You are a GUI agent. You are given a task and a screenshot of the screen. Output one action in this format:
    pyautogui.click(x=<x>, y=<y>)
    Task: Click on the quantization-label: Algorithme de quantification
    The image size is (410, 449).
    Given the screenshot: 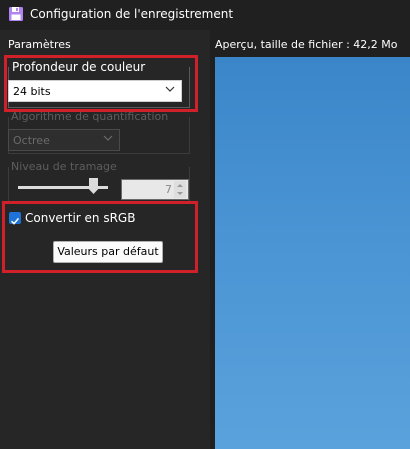 What is the action you would take?
    pyautogui.click(x=90, y=116)
    